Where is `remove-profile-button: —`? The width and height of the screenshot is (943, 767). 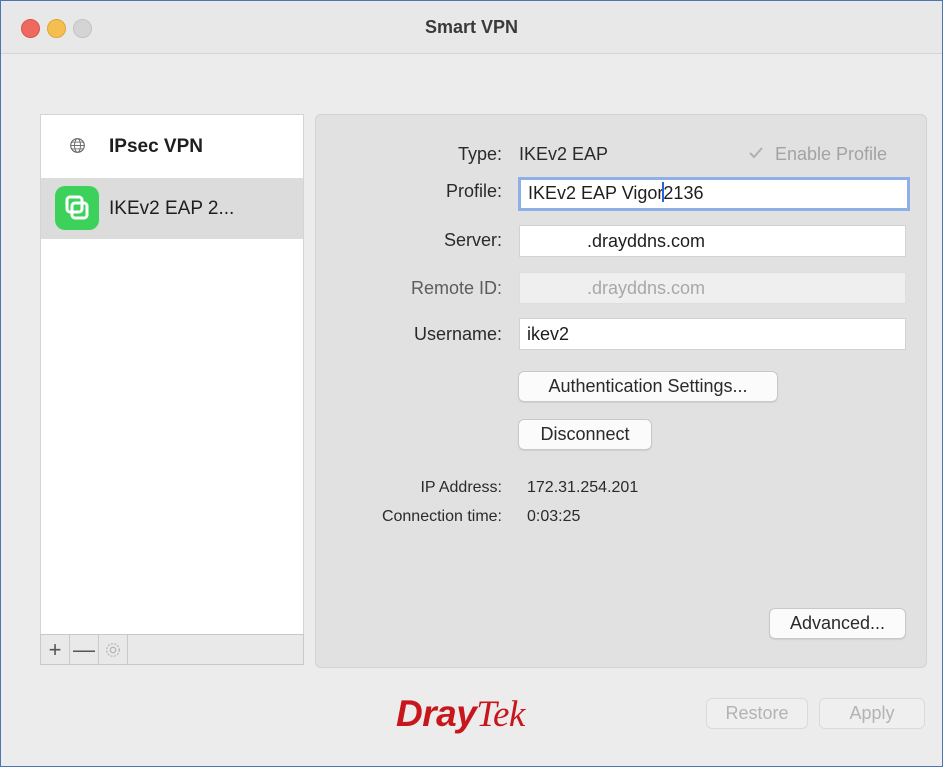 remove-profile-button: — is located at coordinates (84, 649).